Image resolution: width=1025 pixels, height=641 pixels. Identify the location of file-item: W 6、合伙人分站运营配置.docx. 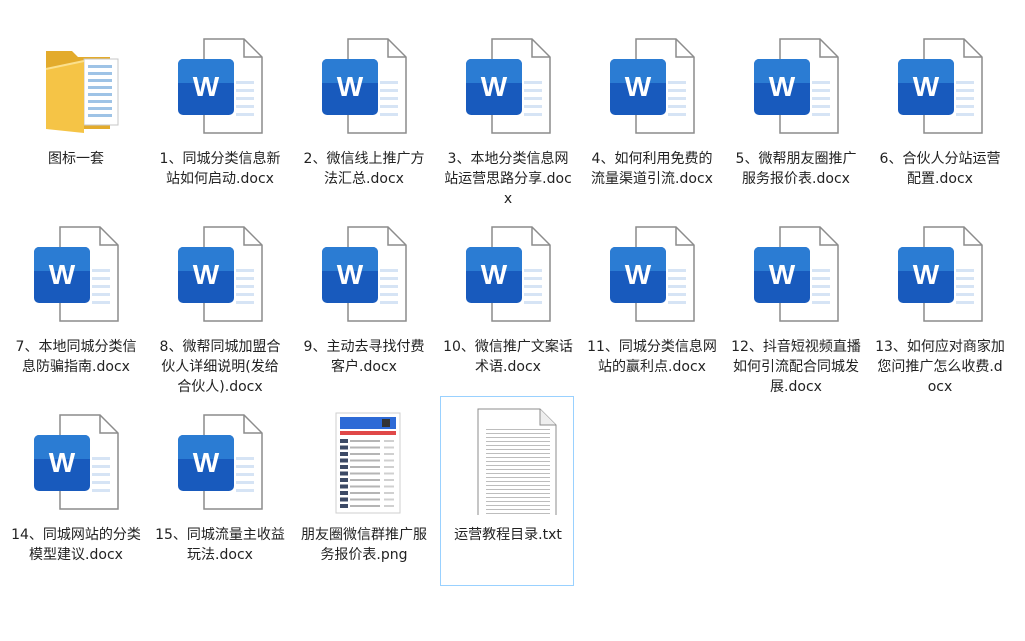
(939, 115).